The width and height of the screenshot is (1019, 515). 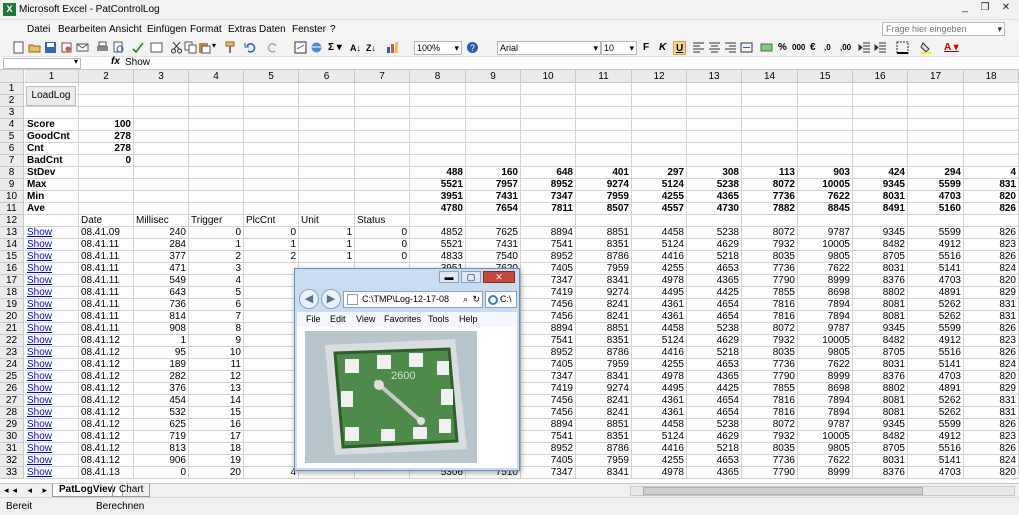 What do you see at coordinates (52, 137) in the screenshot?
I see `grid-cell: GoodCnt` at bounding box center [52, 137].